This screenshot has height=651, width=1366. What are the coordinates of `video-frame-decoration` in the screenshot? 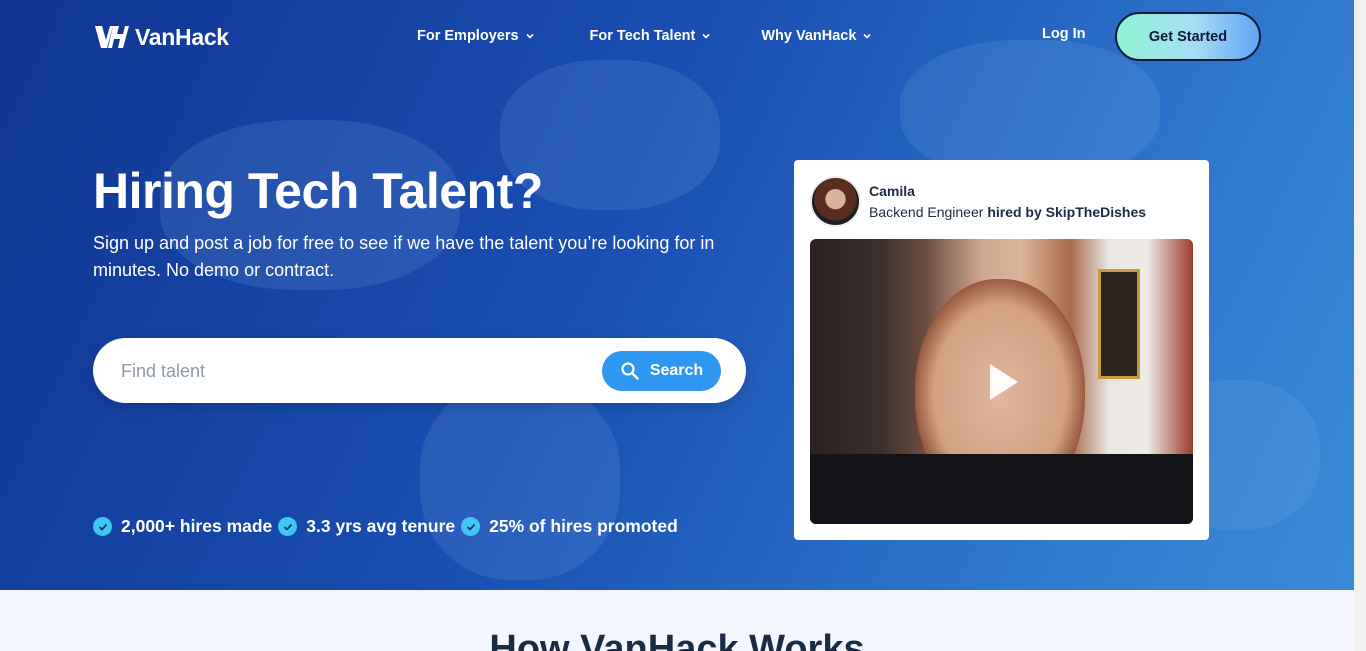 It's located at (1119, 324).